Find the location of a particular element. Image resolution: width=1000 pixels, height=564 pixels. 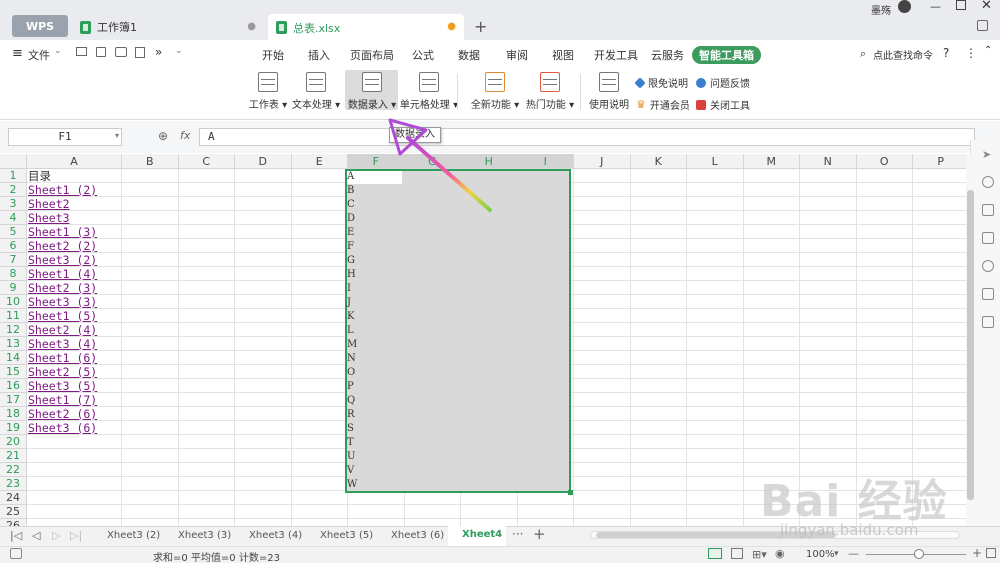

print-preview-icon is located at coordinates (140, 52).